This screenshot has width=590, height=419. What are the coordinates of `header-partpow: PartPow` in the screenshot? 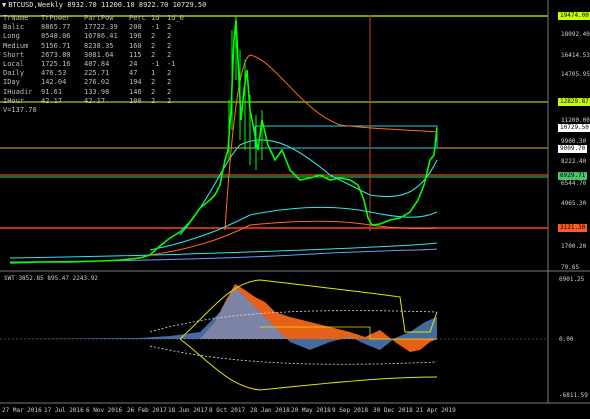 It's located at (99, 18).